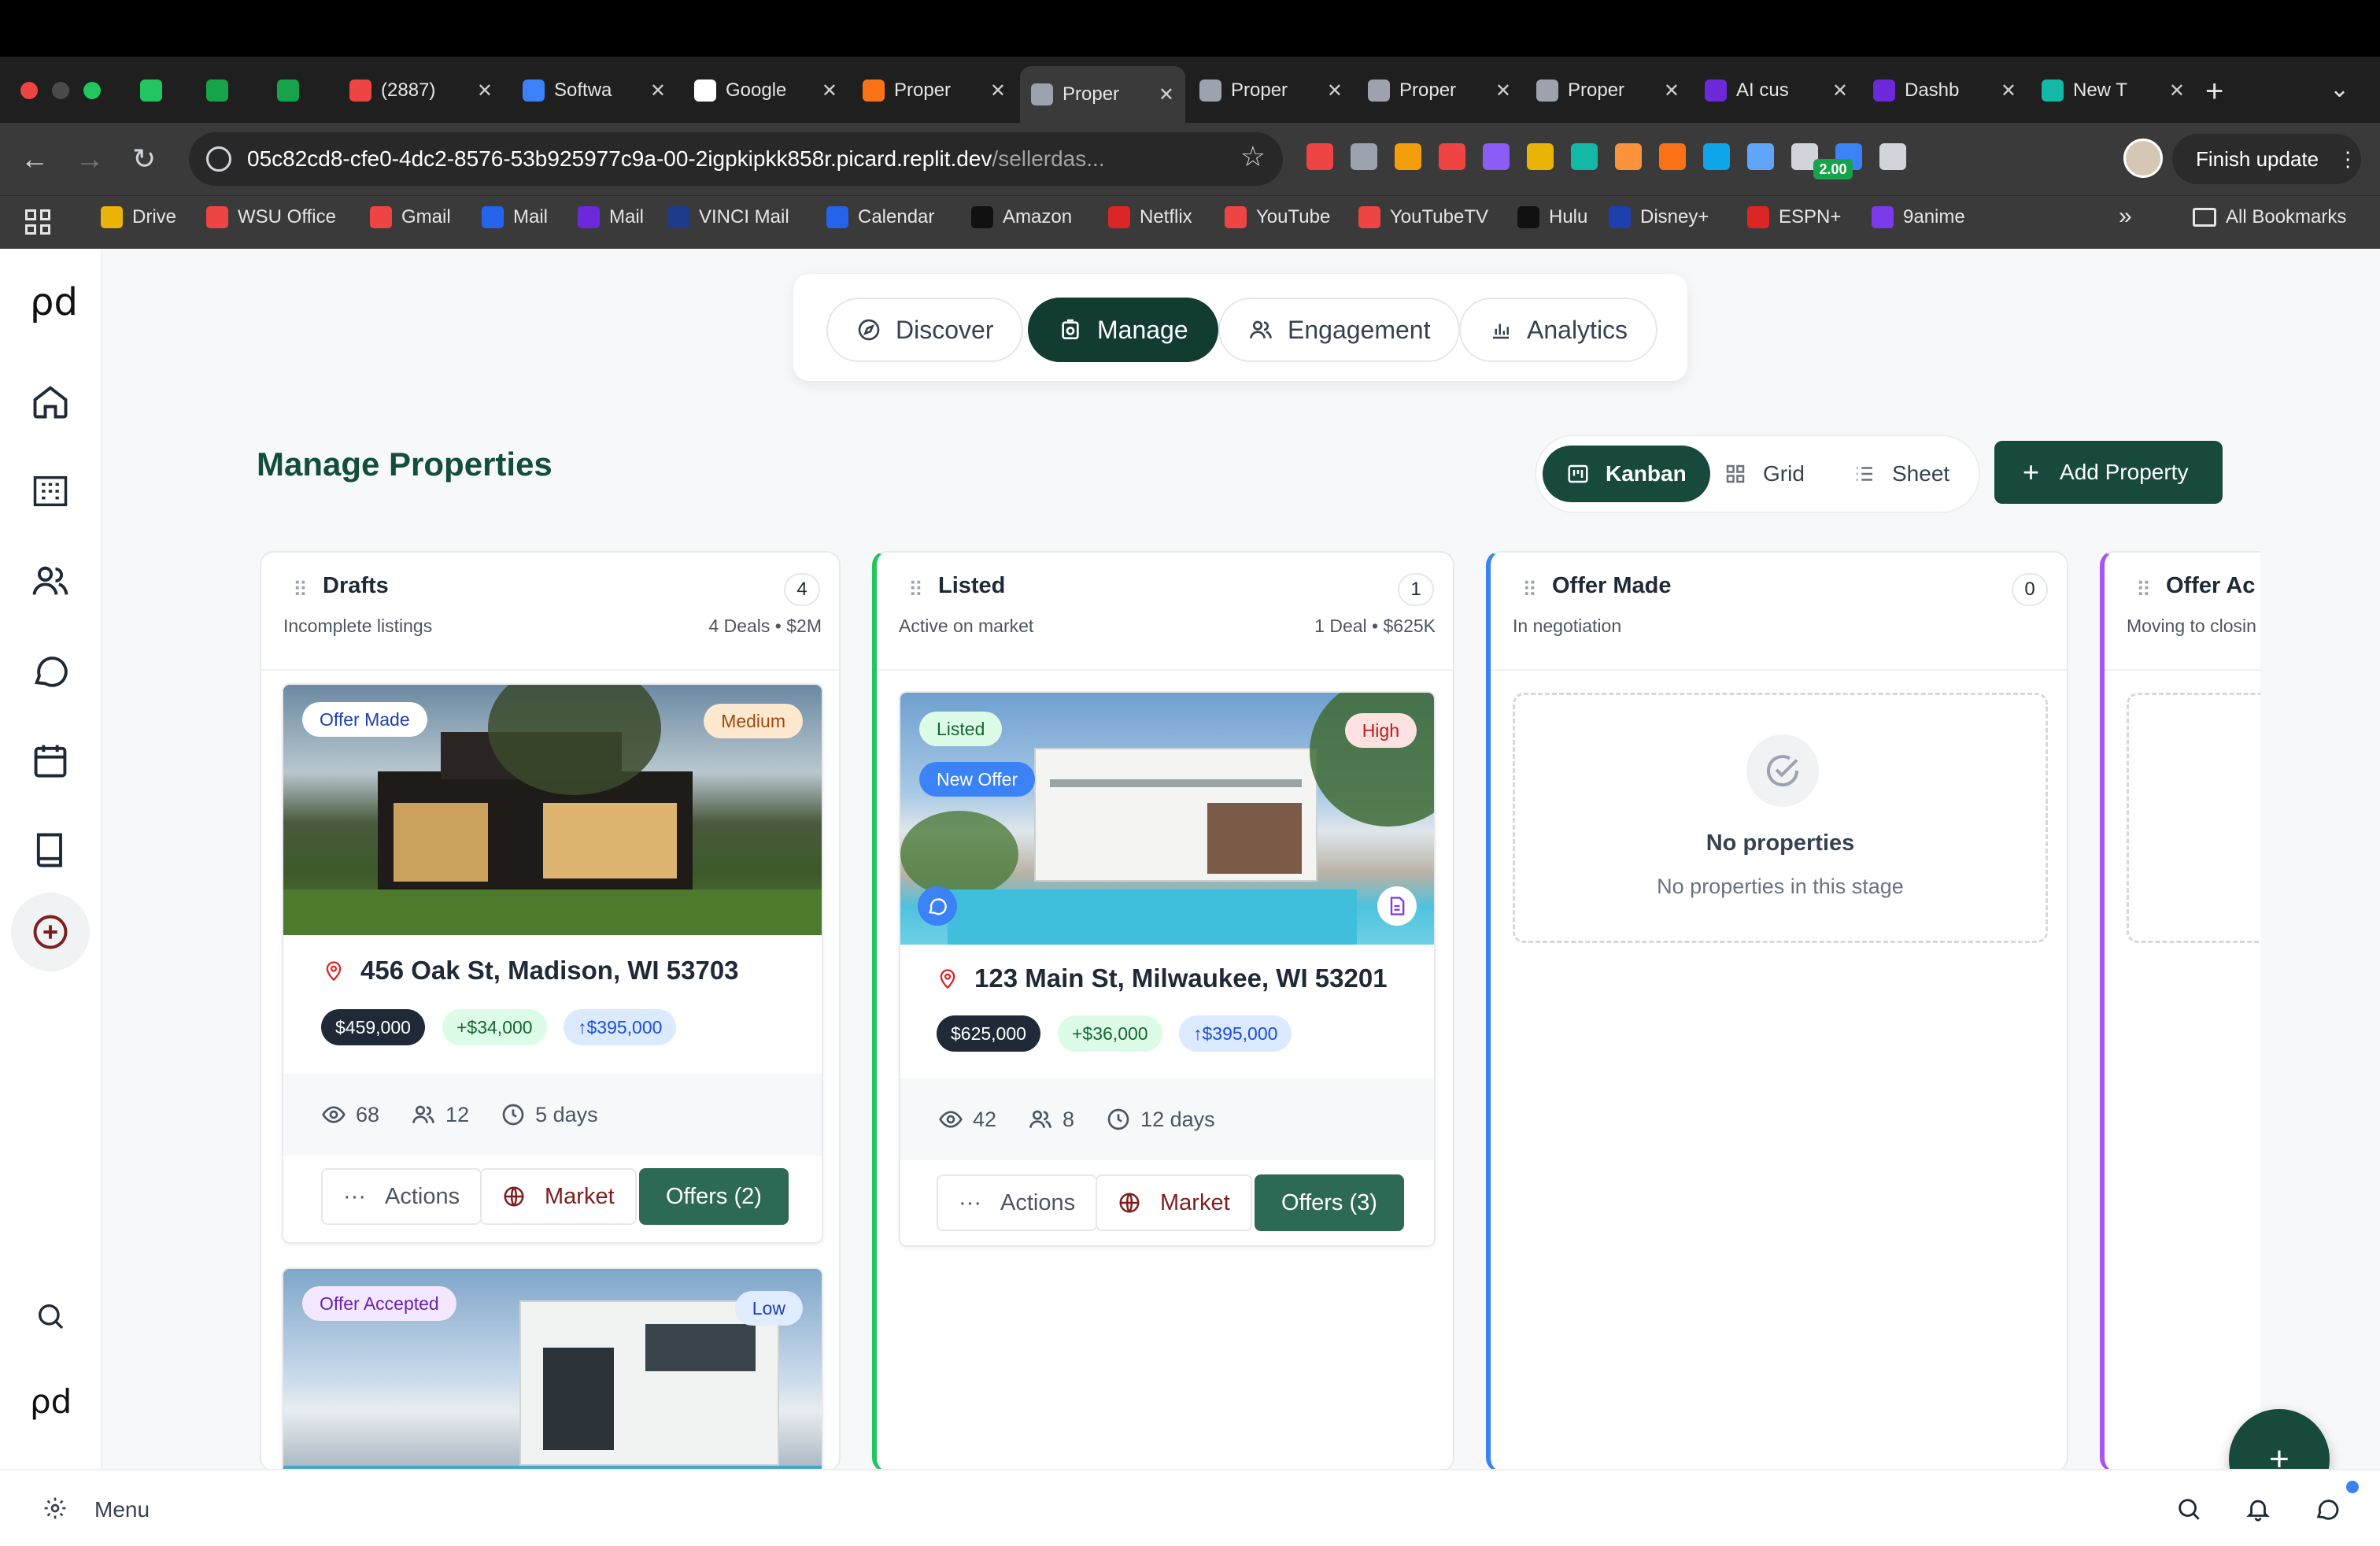  I want to click on gear-icon, so click(55, 1509).